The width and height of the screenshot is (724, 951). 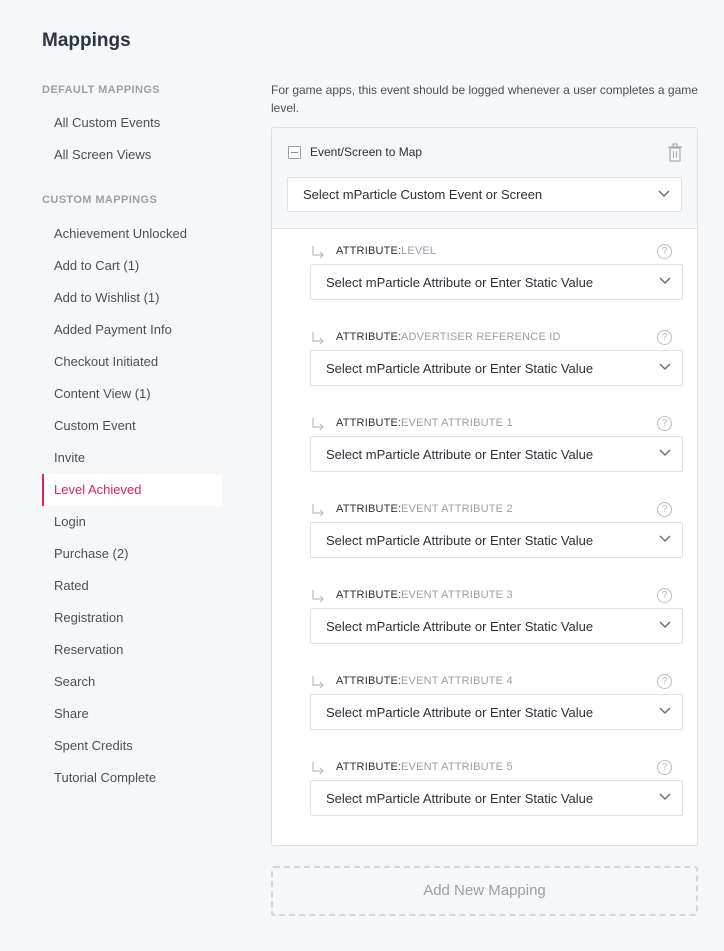 I want to click on attribute-name: EVENT ATTRIBUTE 1, so click(x=457, y=423).